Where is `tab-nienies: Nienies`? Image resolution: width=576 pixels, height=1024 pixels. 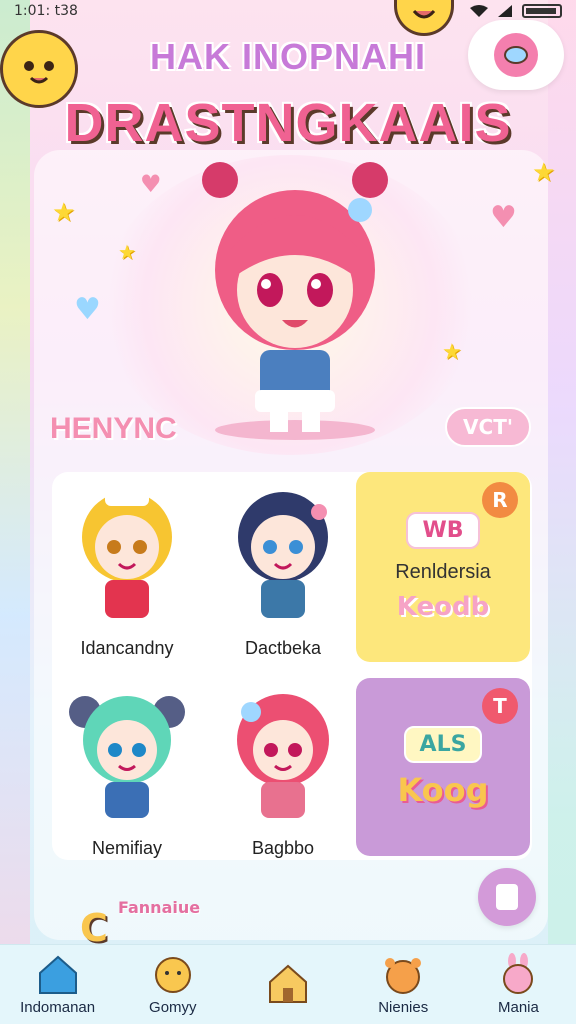 tab-nienies: Nienies is located at coordinates (403, 984).